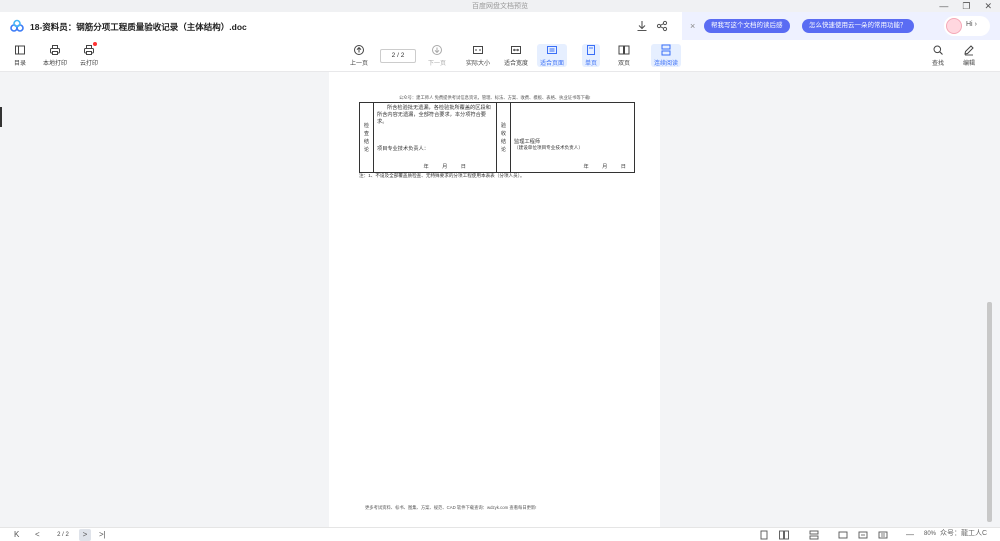 Image resolution: width=1000 pixels, height=541 pixels. Describe the element at coordinates (883, 535) in the screenshot. I see `fit-page-status-icon` at that location.